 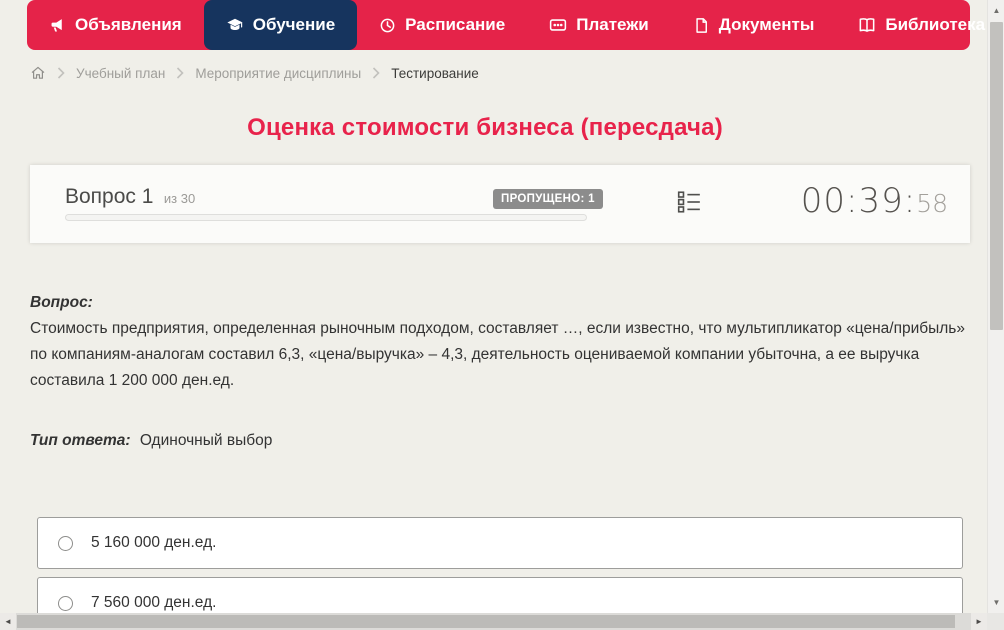 What do you see at coordinates (996, 10) in the screenshot?
I see `scroll-up-arrow-icon: ▲` at bounding box center [996, 10].